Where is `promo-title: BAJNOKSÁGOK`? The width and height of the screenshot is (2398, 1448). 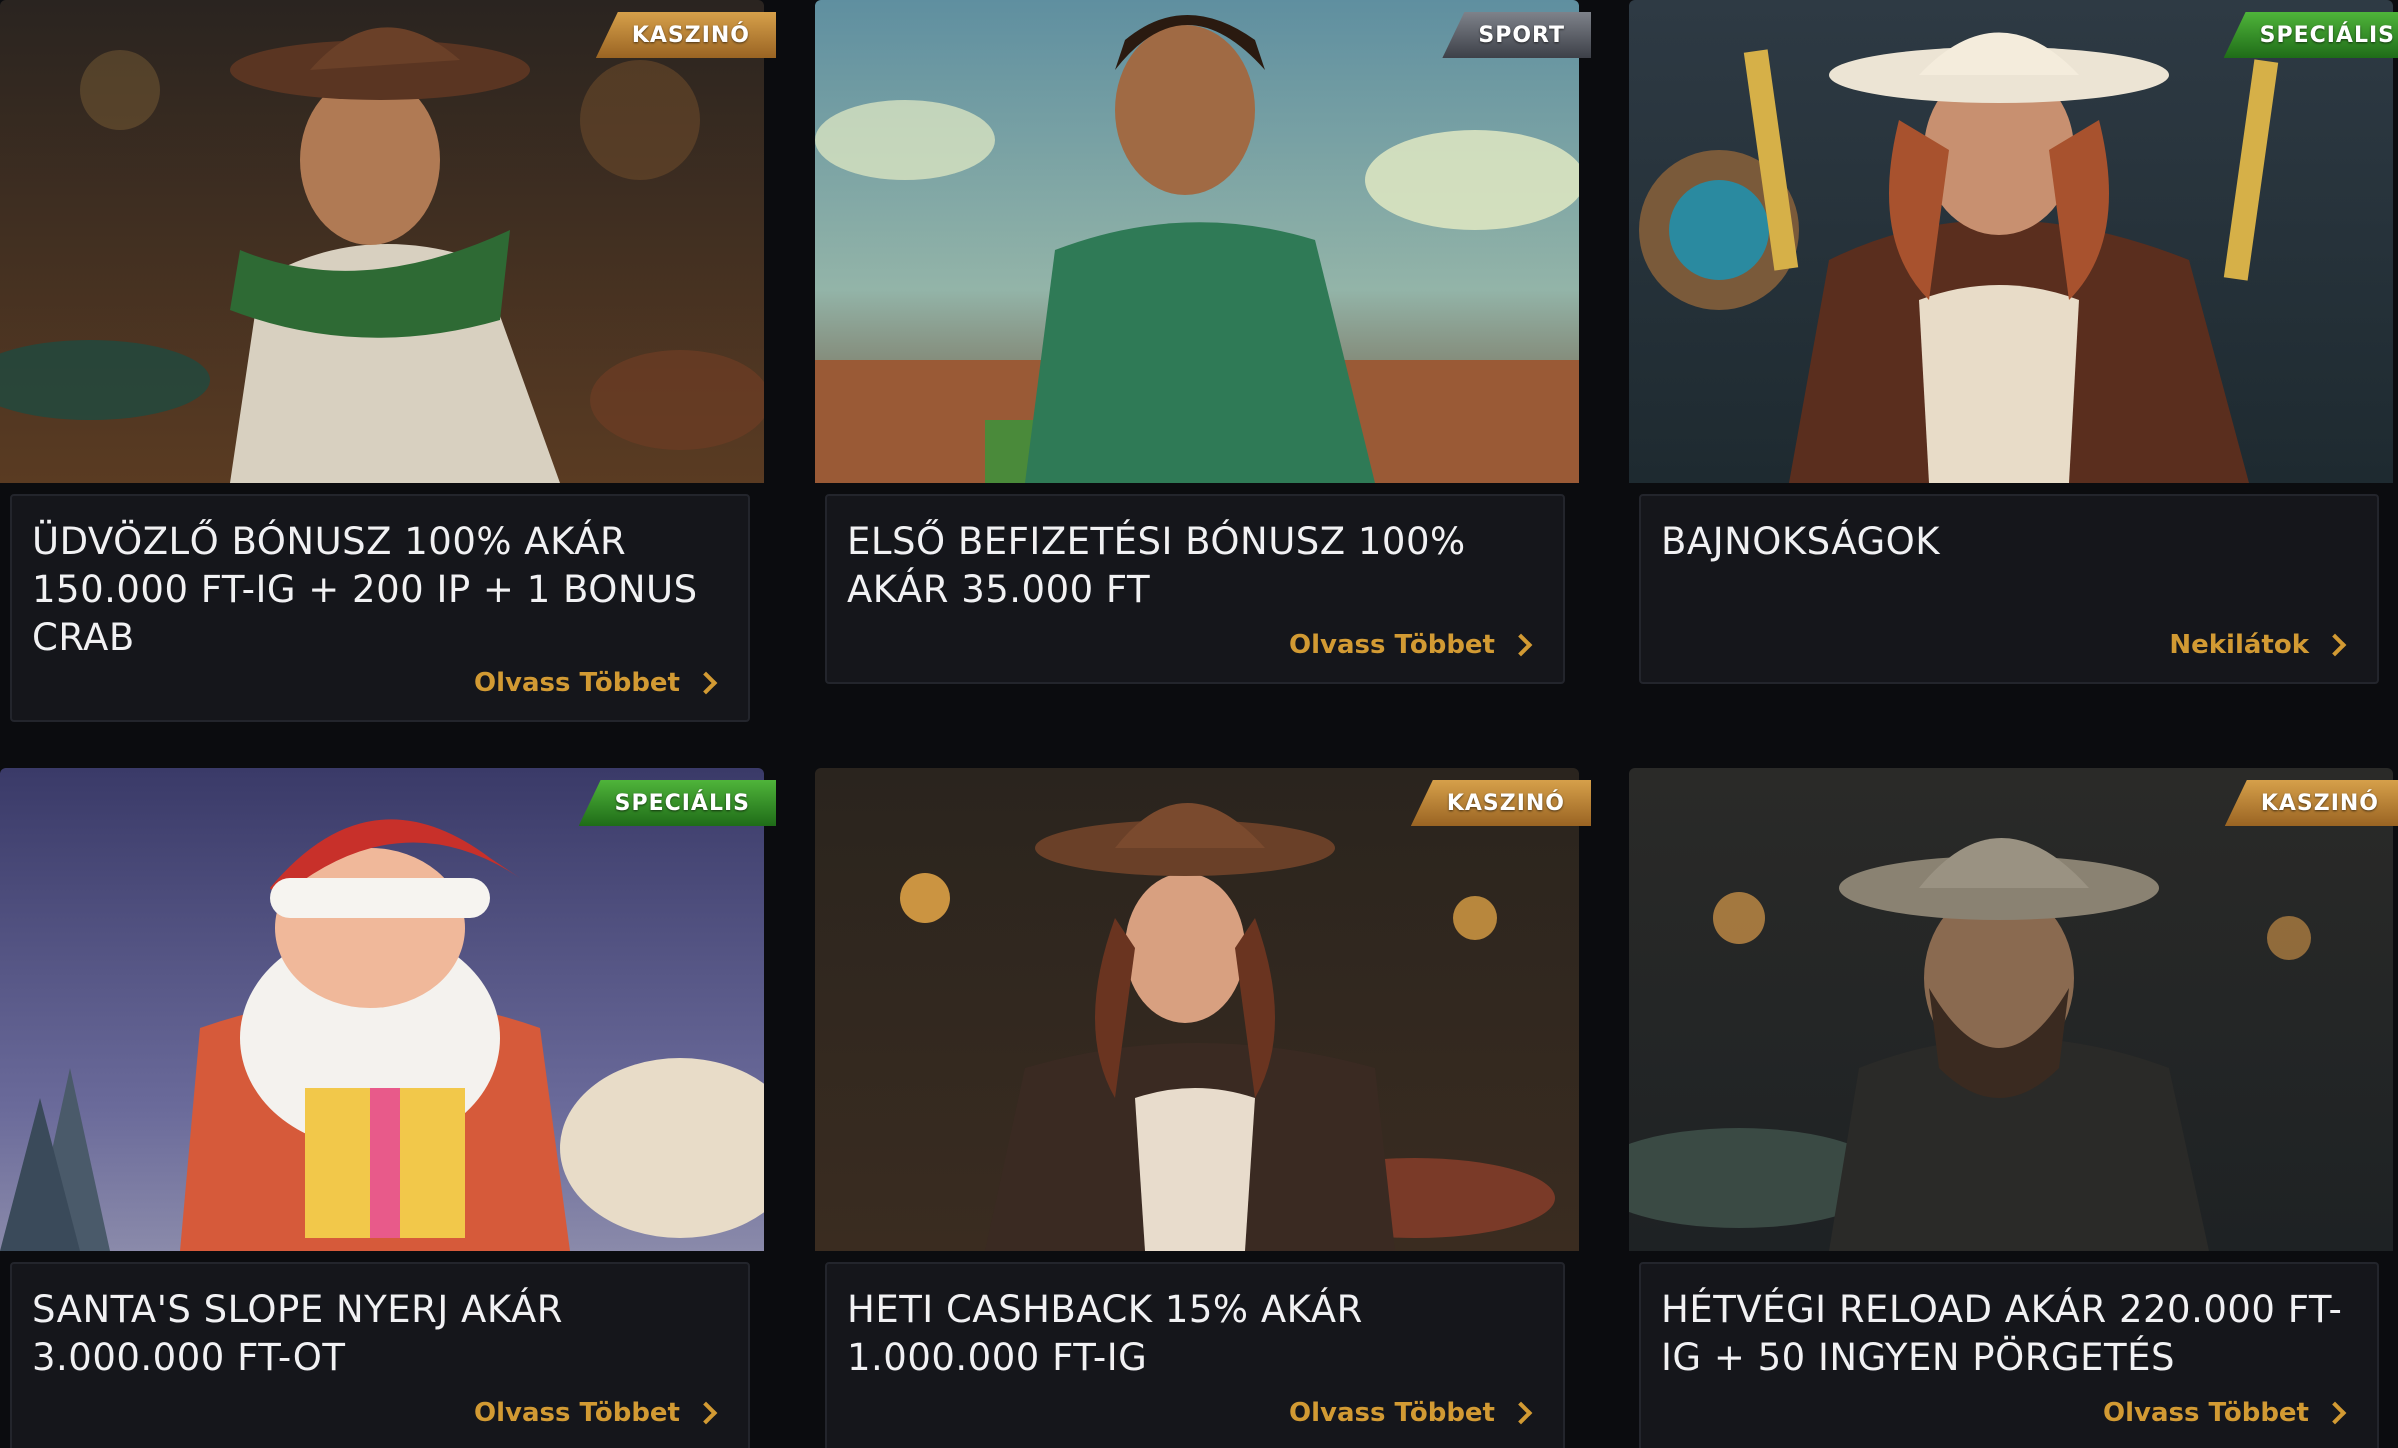
promo-title: BAJNOKSÁGOK is located at coordinates (1801, 541).